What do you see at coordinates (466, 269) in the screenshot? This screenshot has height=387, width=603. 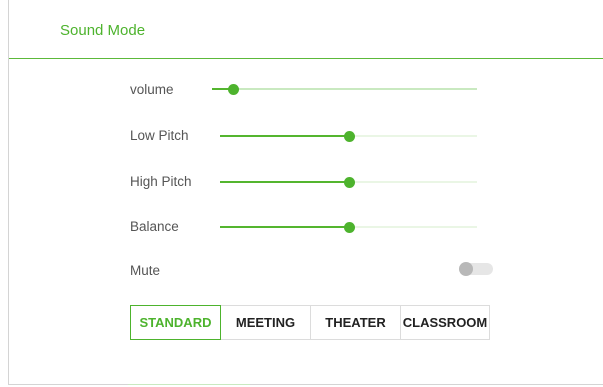 I see `mute-toggle-knob` at bounding box center [466, 269].